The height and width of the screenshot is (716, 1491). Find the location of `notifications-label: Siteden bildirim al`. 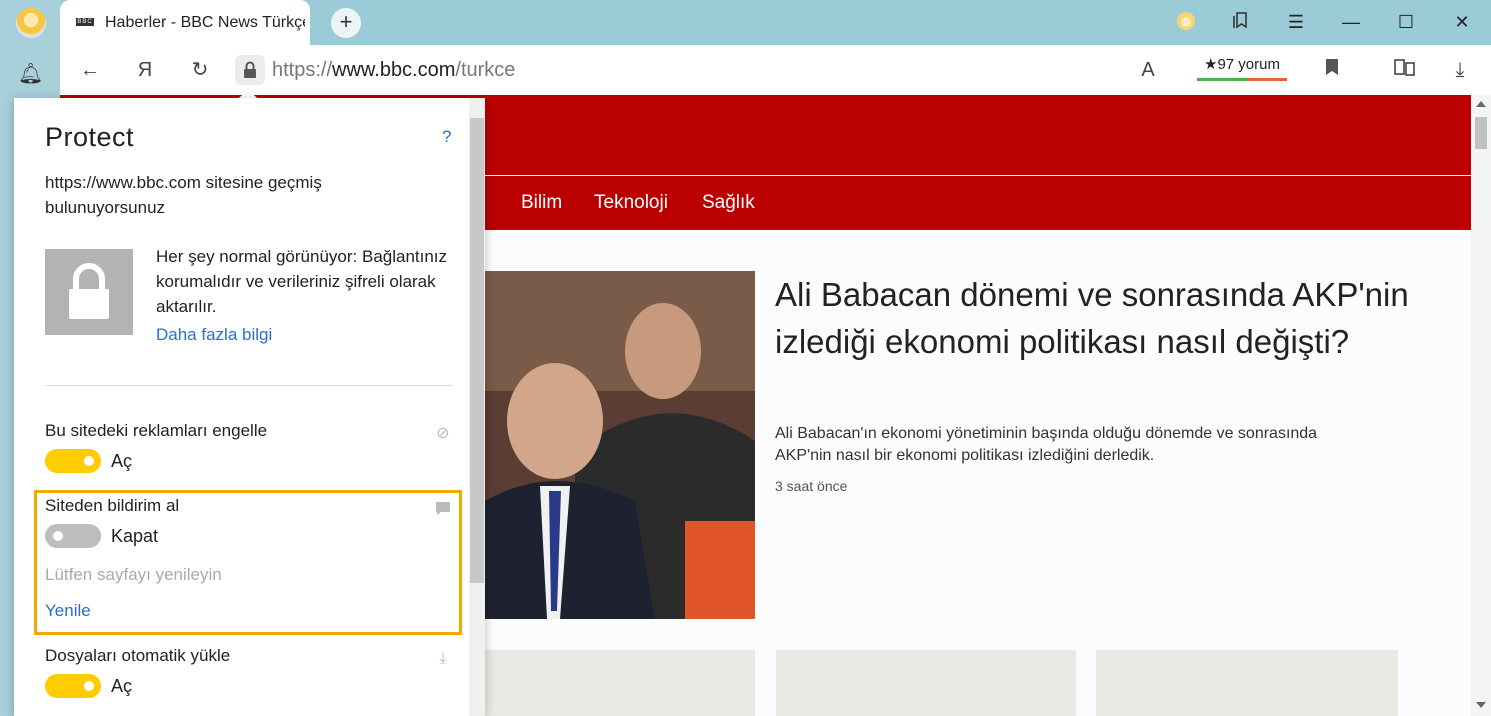

notifications-label: Siteden bildirim al is located at coordinates (112, 505).